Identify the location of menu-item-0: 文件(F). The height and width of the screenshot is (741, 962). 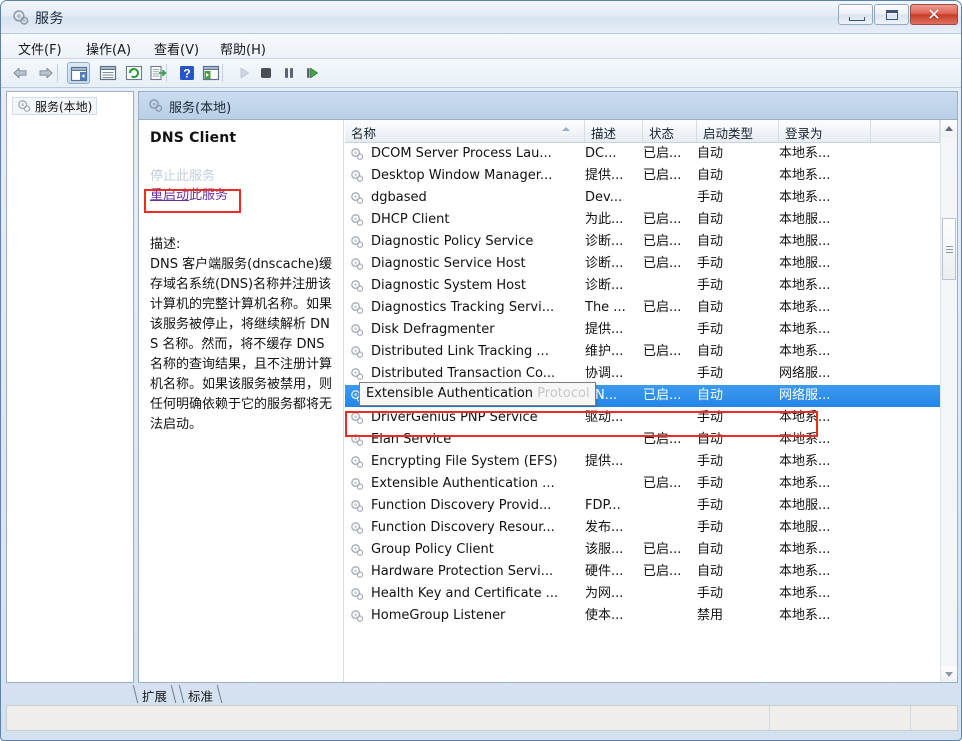
(40, 47).